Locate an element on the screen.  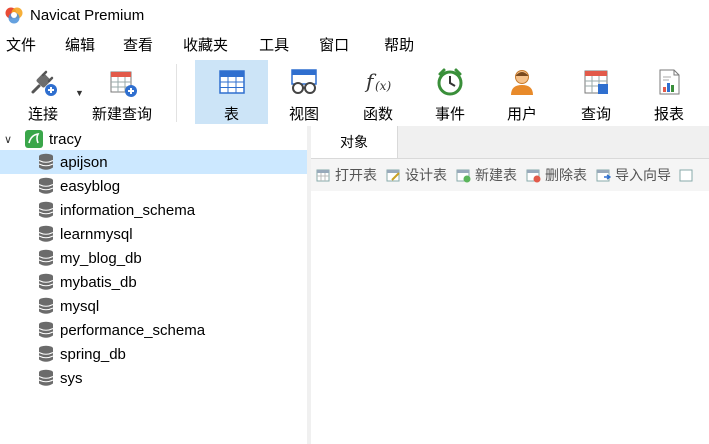
query-button: 查询 is located at coordinates (596, 92).